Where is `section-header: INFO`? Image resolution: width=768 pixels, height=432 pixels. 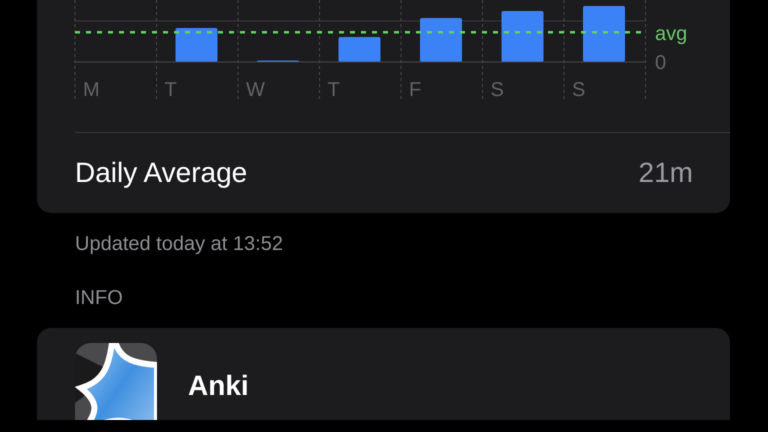
section-header: INFO is located at coordinates (99, 298).